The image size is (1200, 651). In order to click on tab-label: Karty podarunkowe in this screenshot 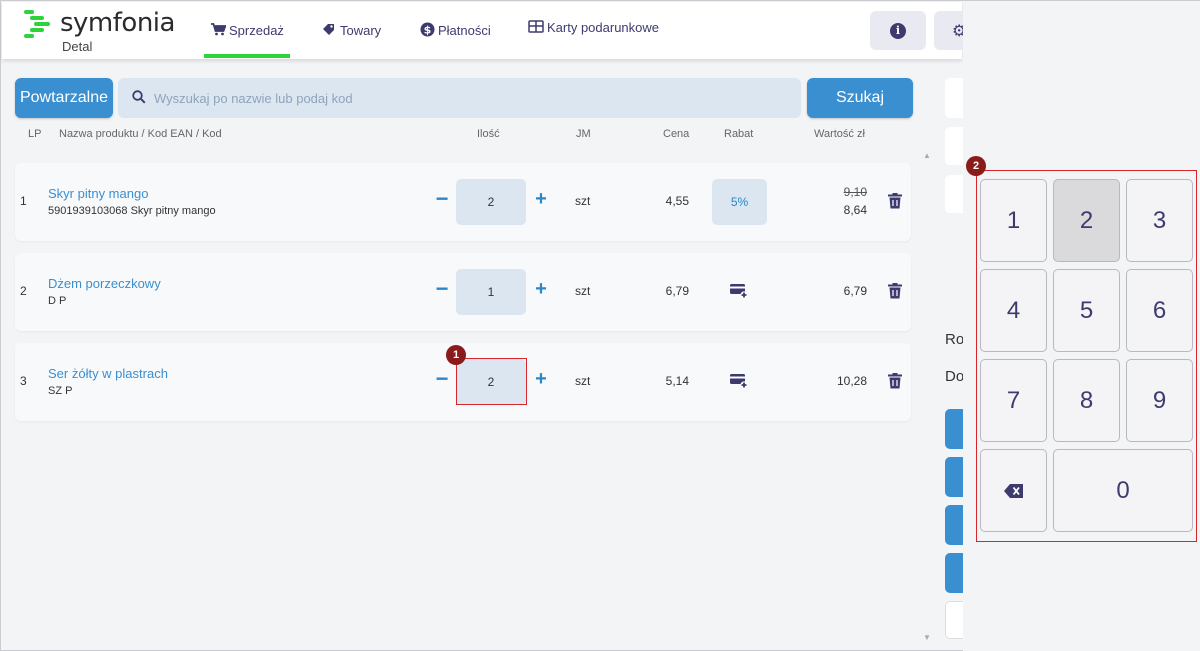, I will do `click(603, 27)`.